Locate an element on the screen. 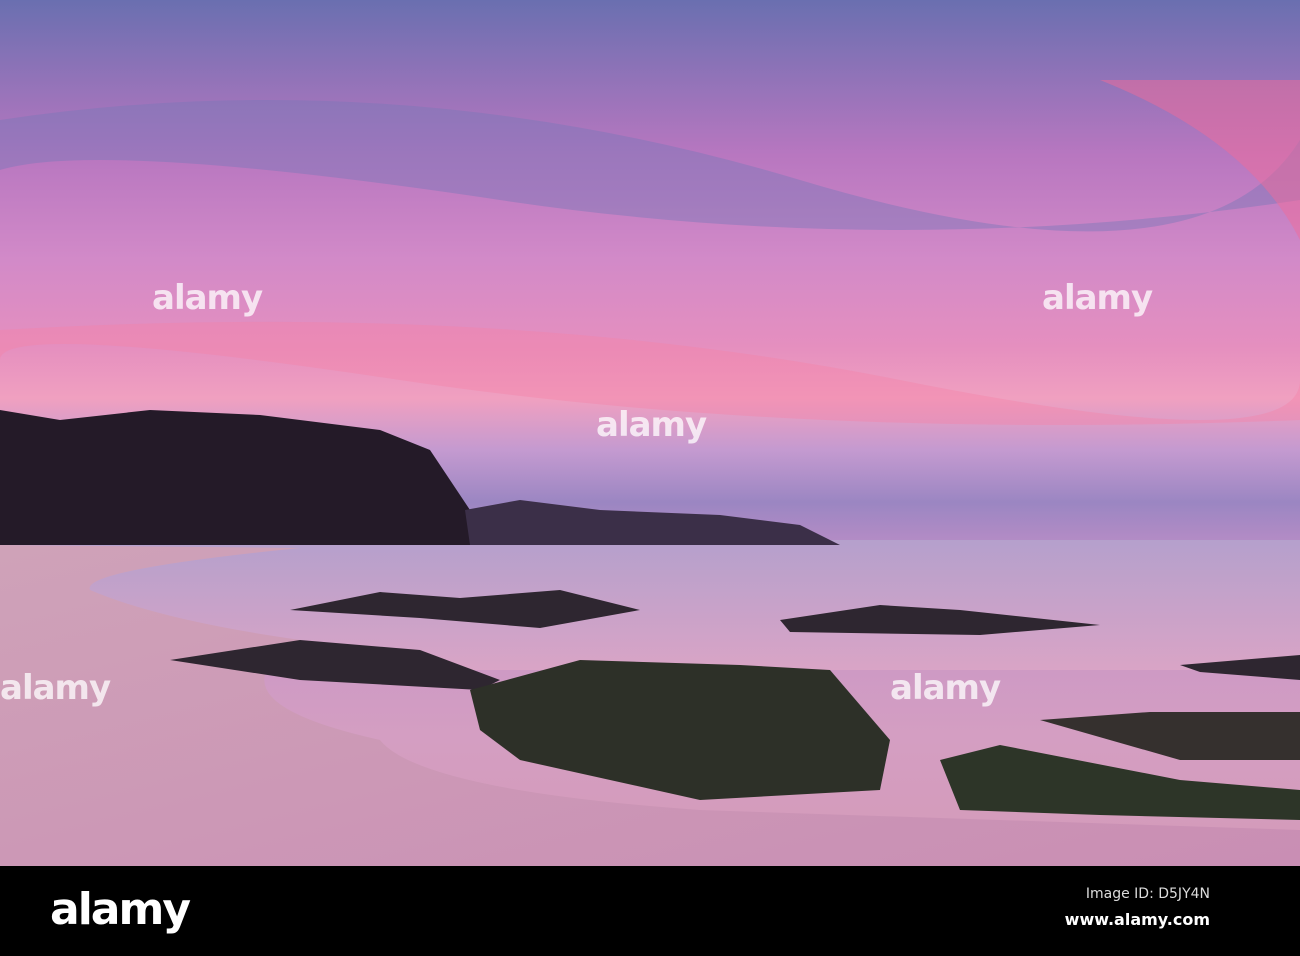 This screenshot has width=1300, height=956. headland is located at coordinates (245, 477).